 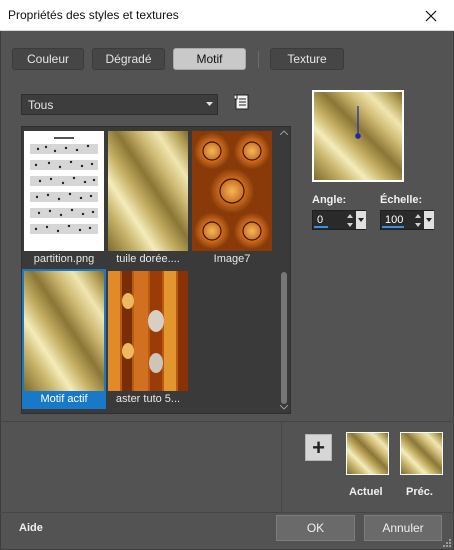 What do you see at coordinates (258, 59) in the screenshot?
I see `tab-separator` at bounding box center [258, 59].